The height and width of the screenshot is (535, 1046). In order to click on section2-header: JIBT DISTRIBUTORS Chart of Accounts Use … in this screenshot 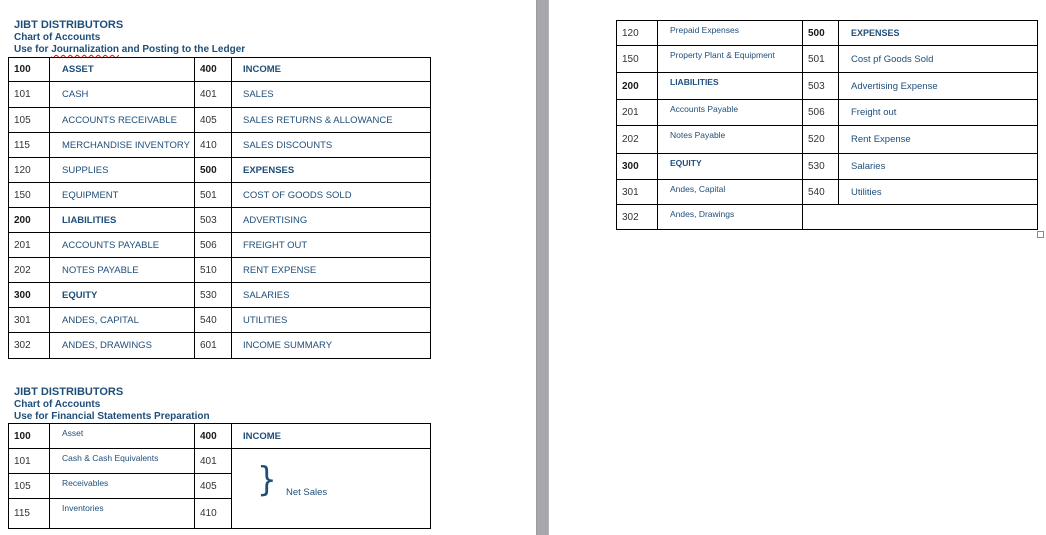, I will do `click(112, 404)`.